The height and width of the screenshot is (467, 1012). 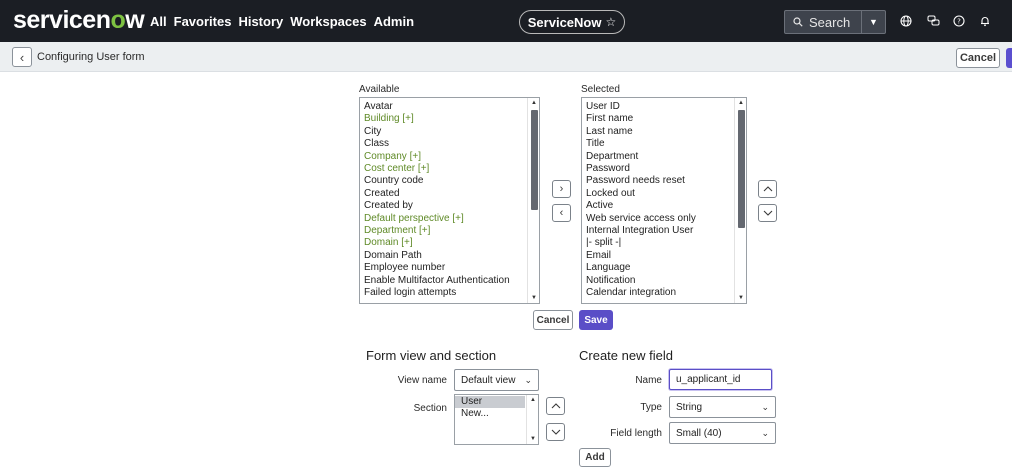 What do you see at coordinates (451, 144) in the screenshot?
I see `available-field-option: Class` at bounding box center [451, 144].